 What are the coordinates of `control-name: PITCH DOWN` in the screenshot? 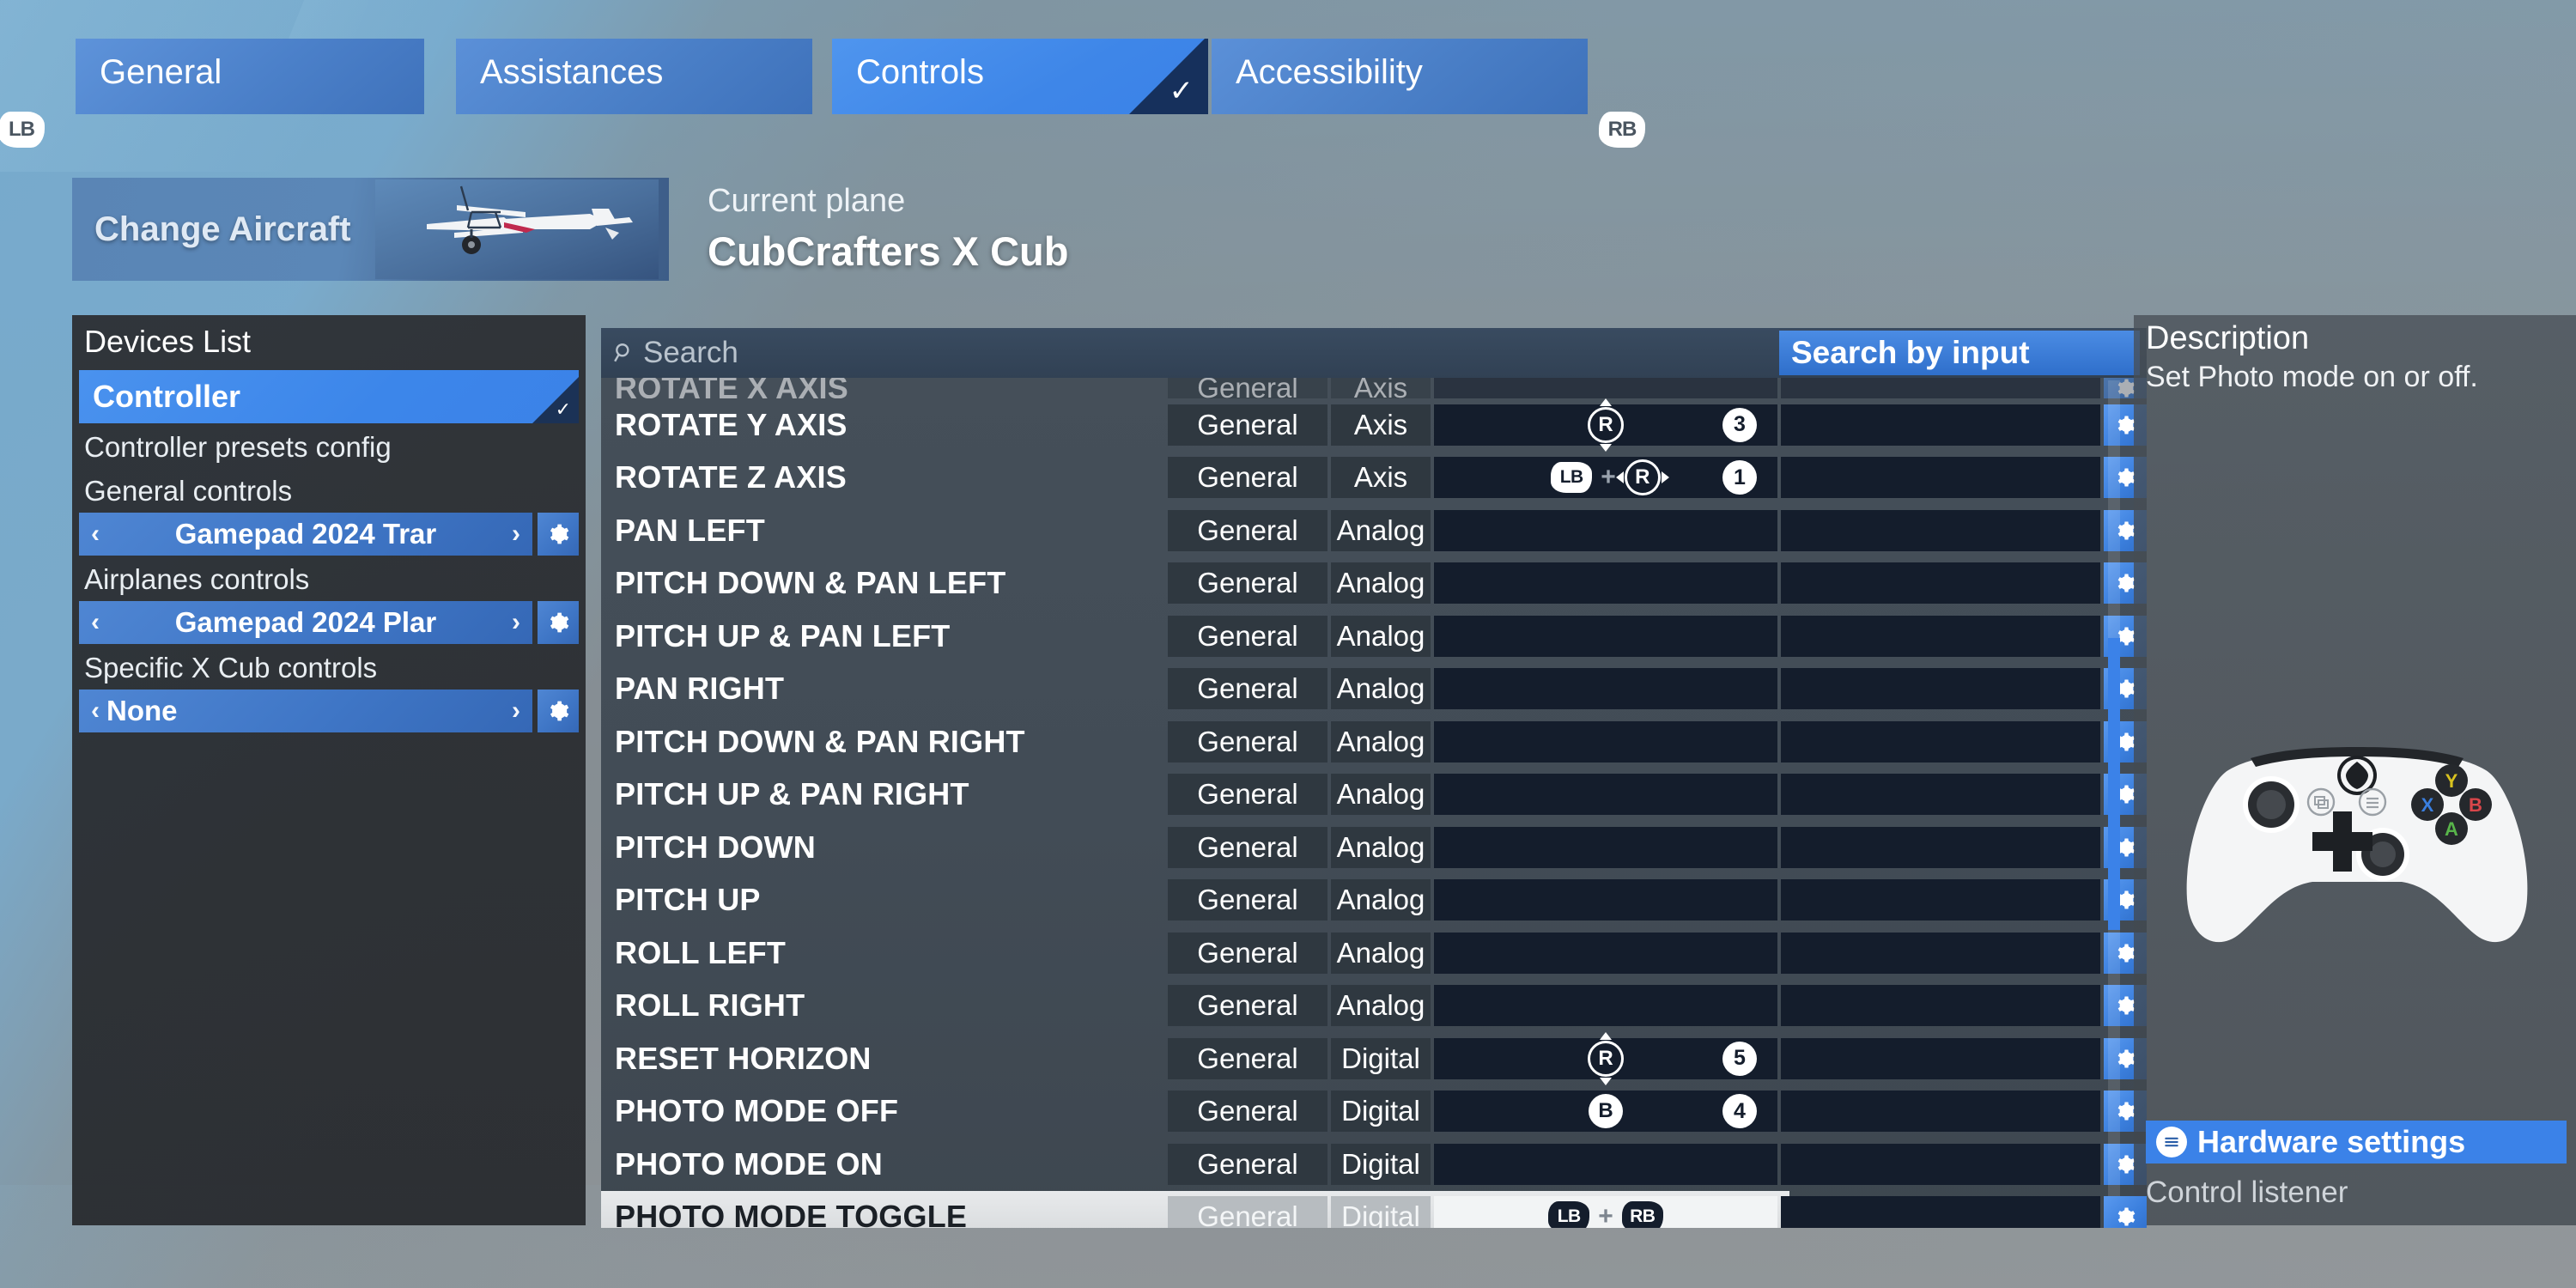 It's located at (715, 847).